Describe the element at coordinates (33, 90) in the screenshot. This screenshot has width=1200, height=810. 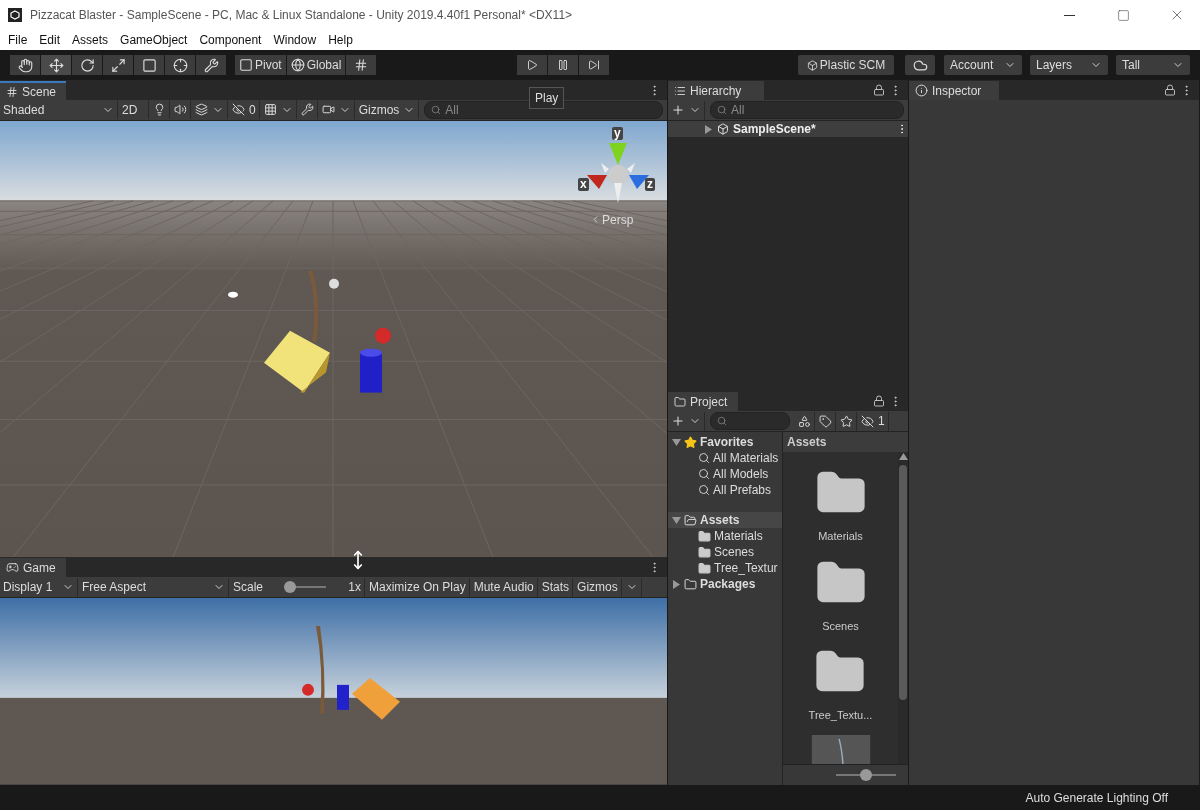
I see `scene-tab: Scene` at that location.